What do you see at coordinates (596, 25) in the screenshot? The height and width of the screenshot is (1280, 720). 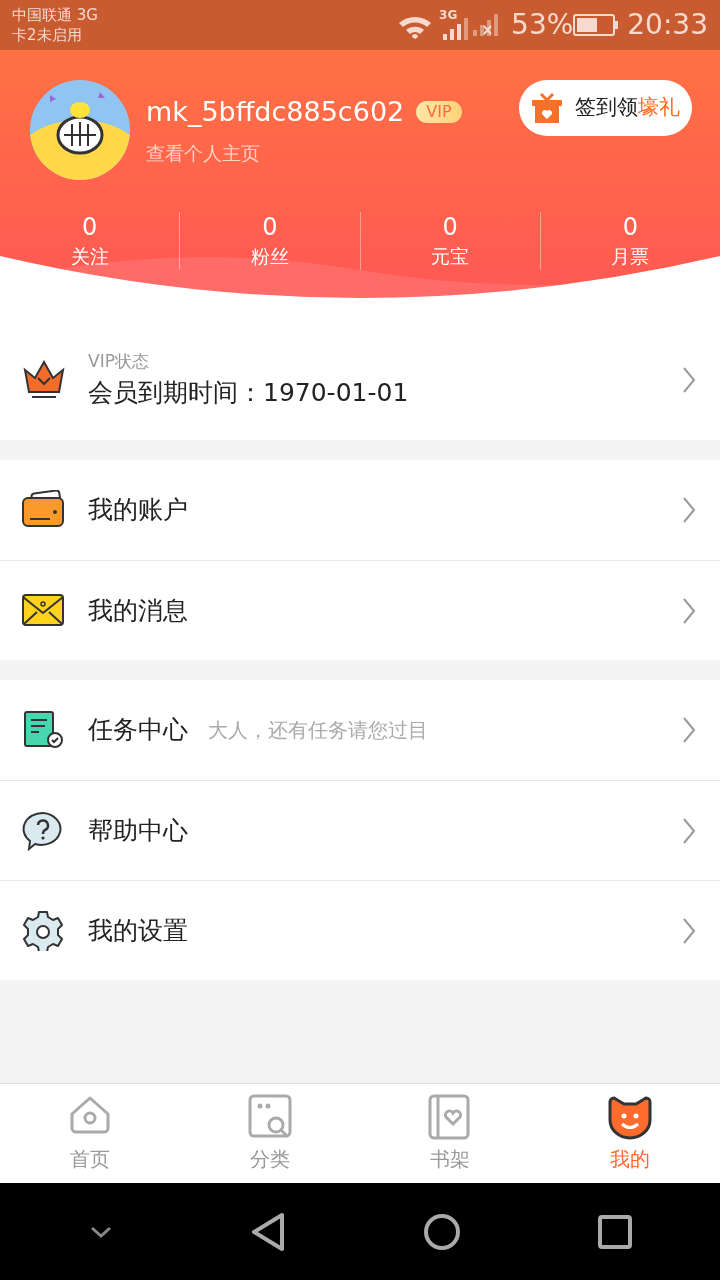 I see `battery-icon` at bounding box center [596, 25].